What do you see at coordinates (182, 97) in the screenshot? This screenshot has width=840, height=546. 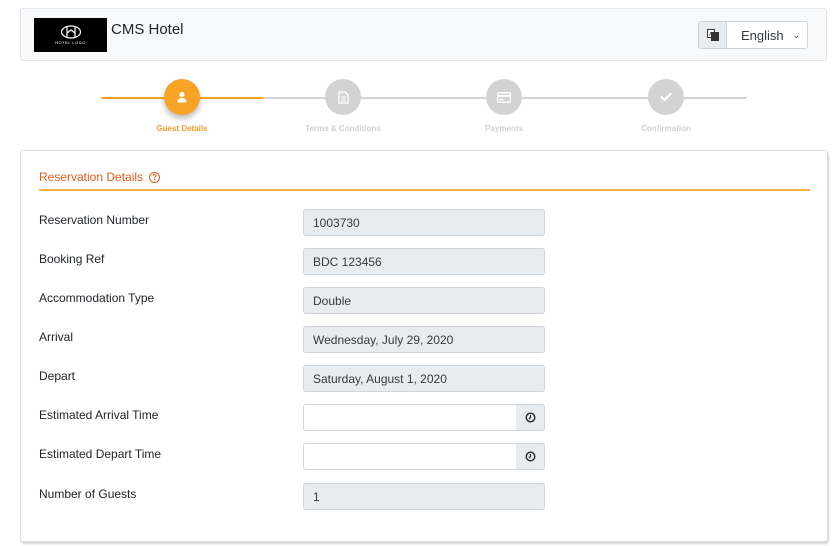 I see `user-icon` at bounding box center [182, 97].